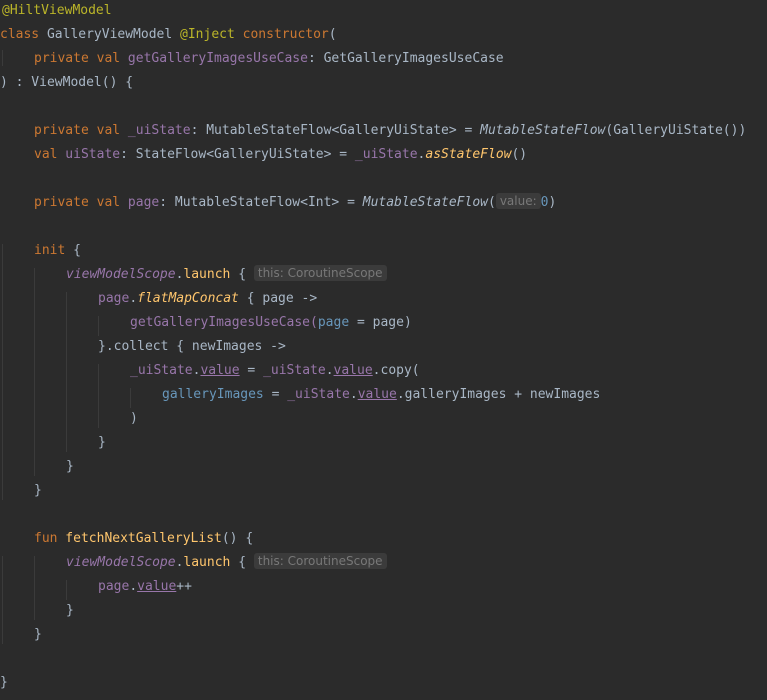 Image resolution: width=767 pixels, height=700 pixels. What do you see at coordinates (20, 34) in the screenshot?
I see `keyword-class: class` at bounding box center [20, 34].